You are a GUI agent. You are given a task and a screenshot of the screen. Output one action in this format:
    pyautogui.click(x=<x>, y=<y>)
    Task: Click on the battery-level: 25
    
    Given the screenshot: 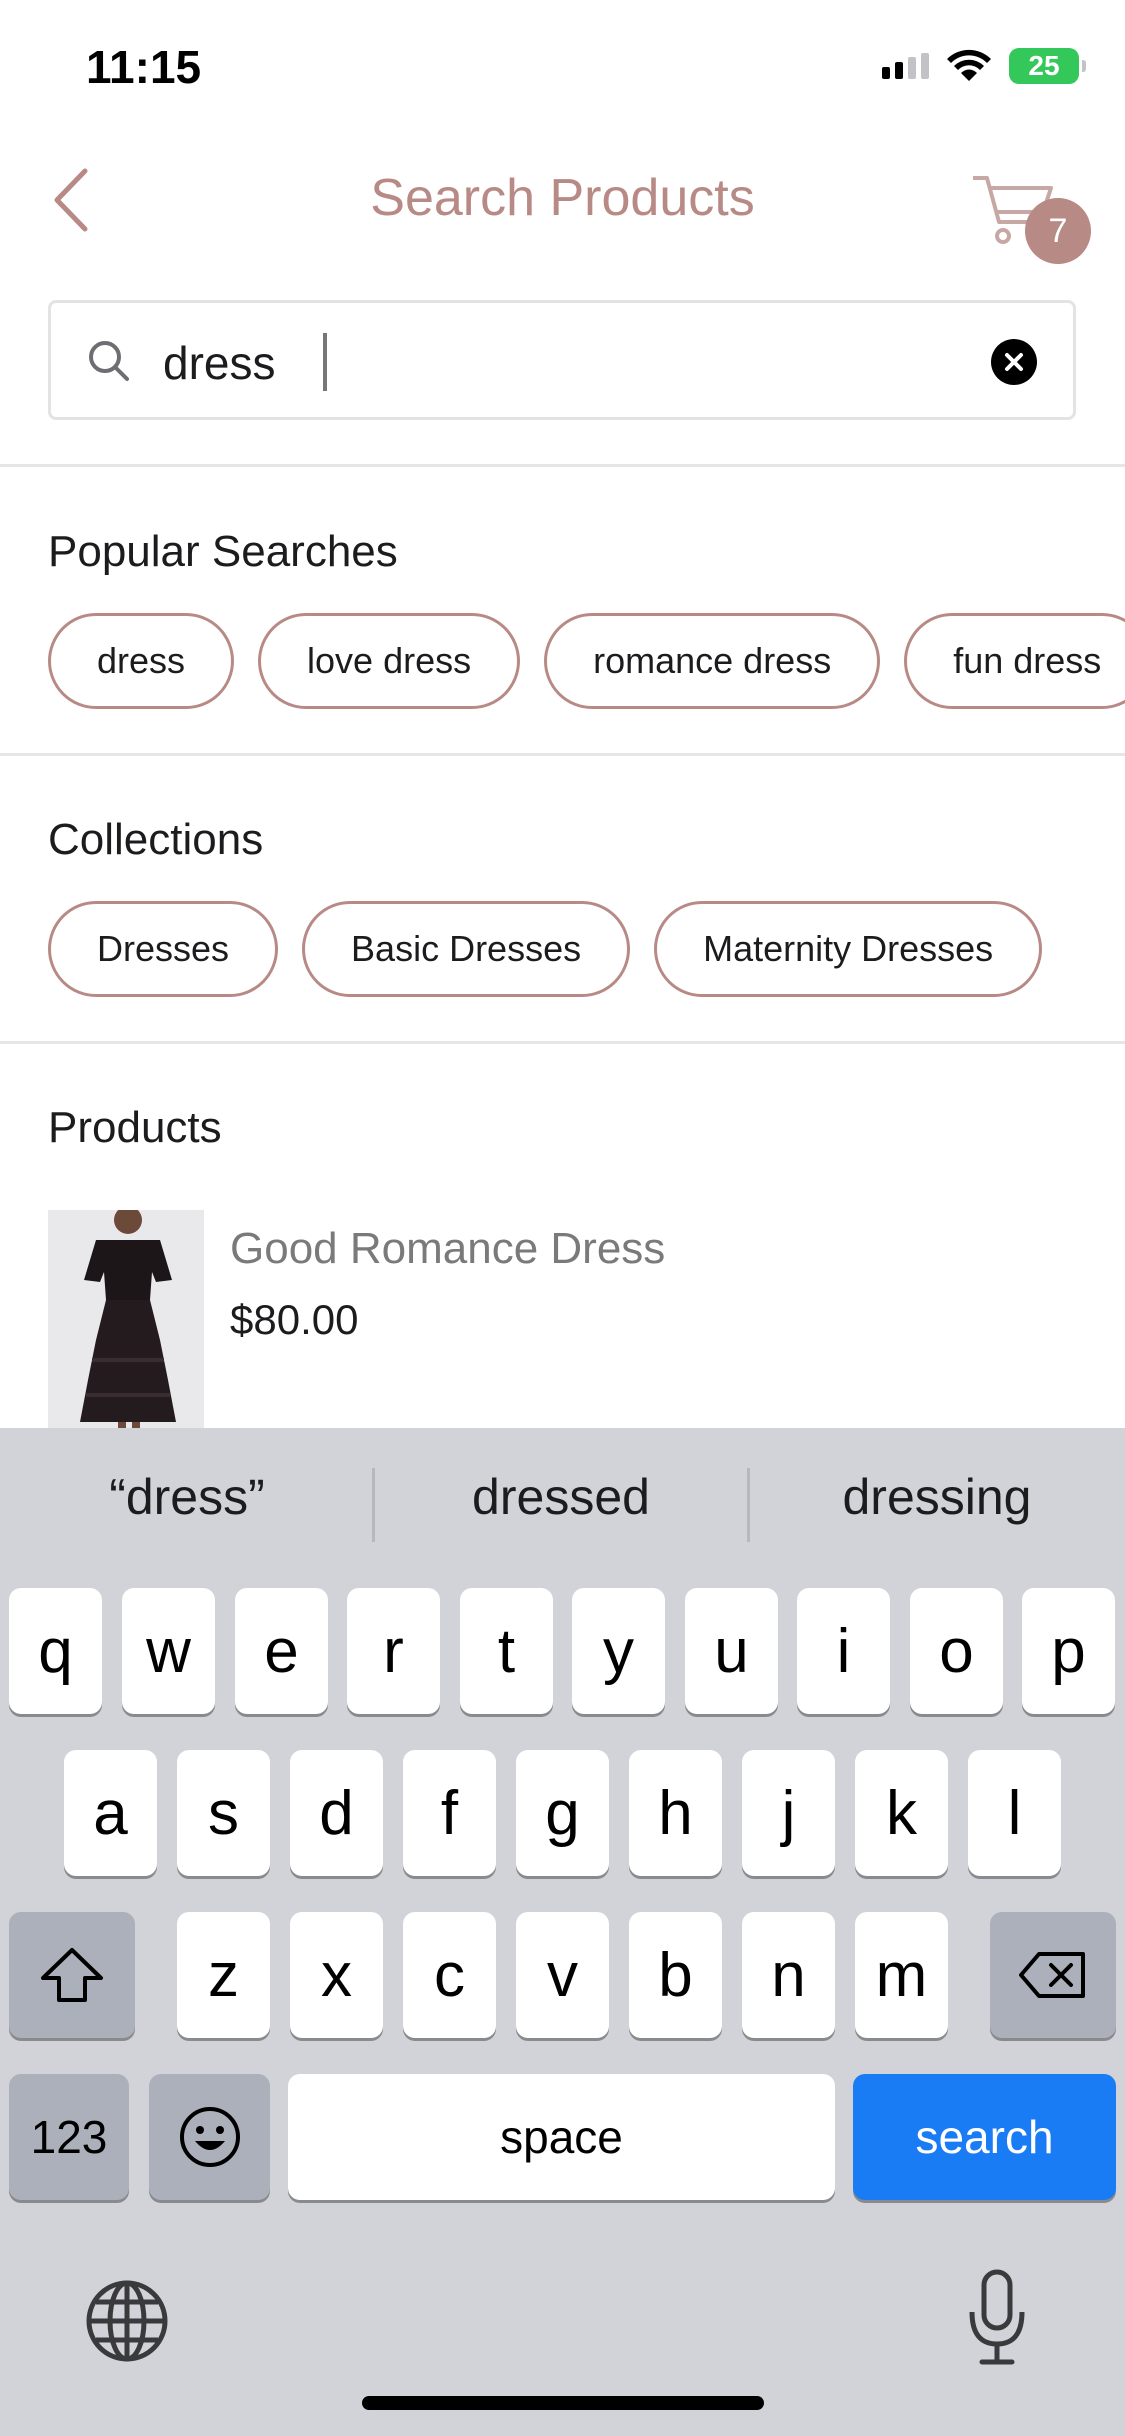 What is the action you would take?
    pyautogui.click(x=1044, y=65)
    